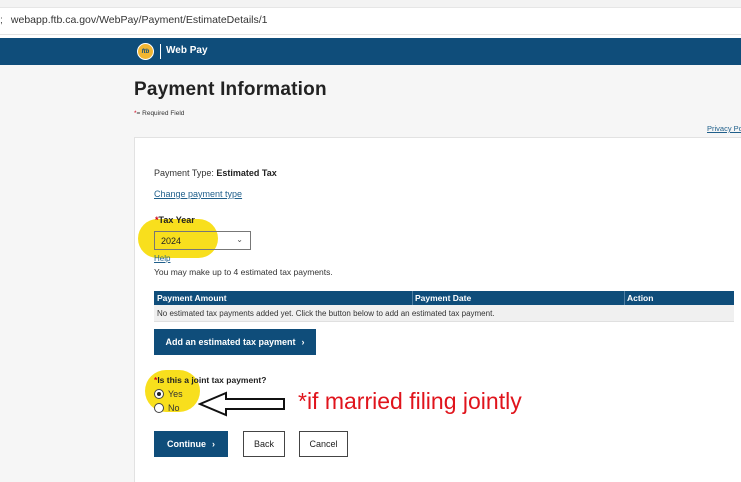  I want to click on table-header: Payment Amount Payment Date Action, so click(444, 298).